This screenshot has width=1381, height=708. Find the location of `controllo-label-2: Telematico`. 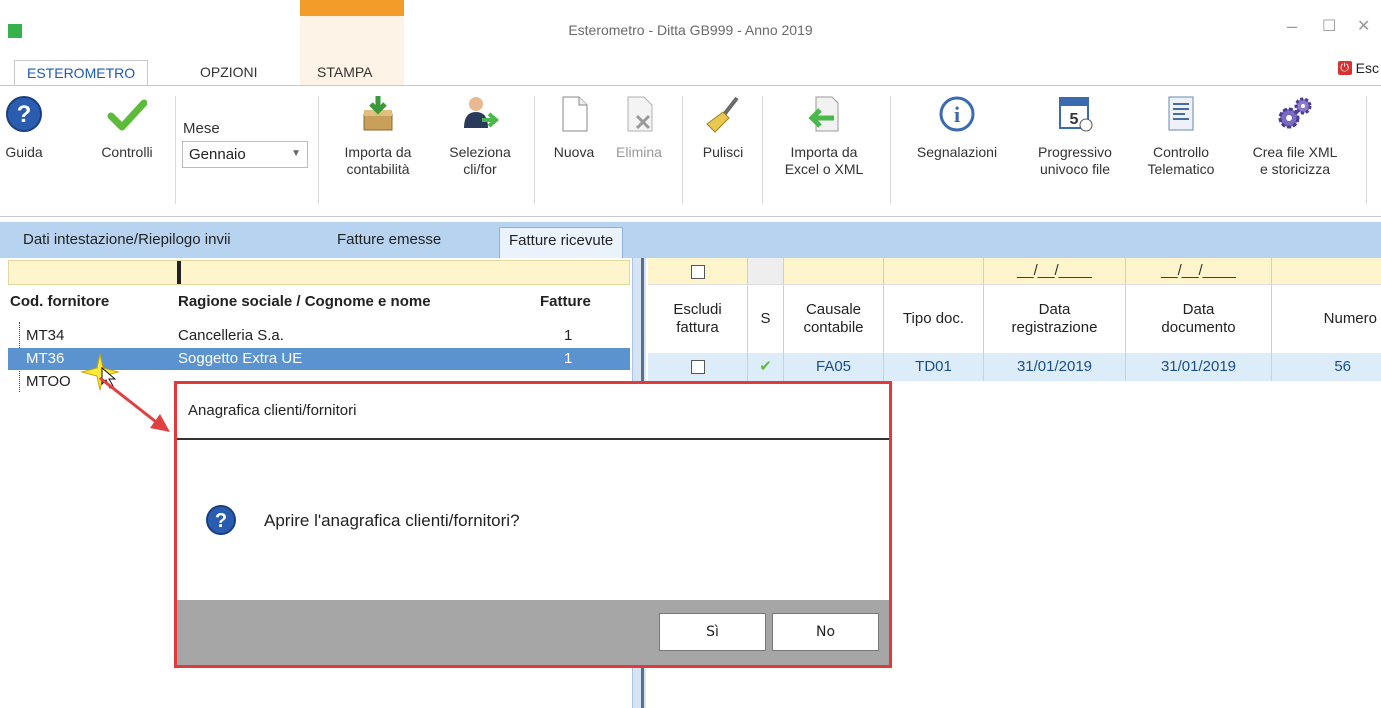

controllo-label-2: Telematico is located at coordinates (1181, 169).